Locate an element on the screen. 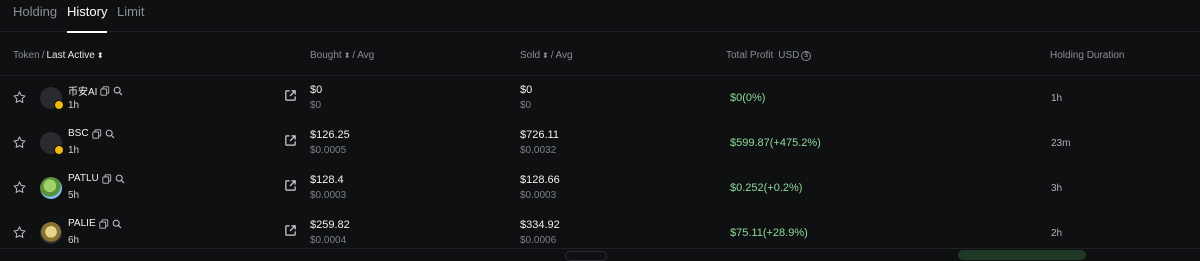 Image resolution: width=1200 pixels, height=261 pixels. header-token: Token is located at coordinates (26, 55).